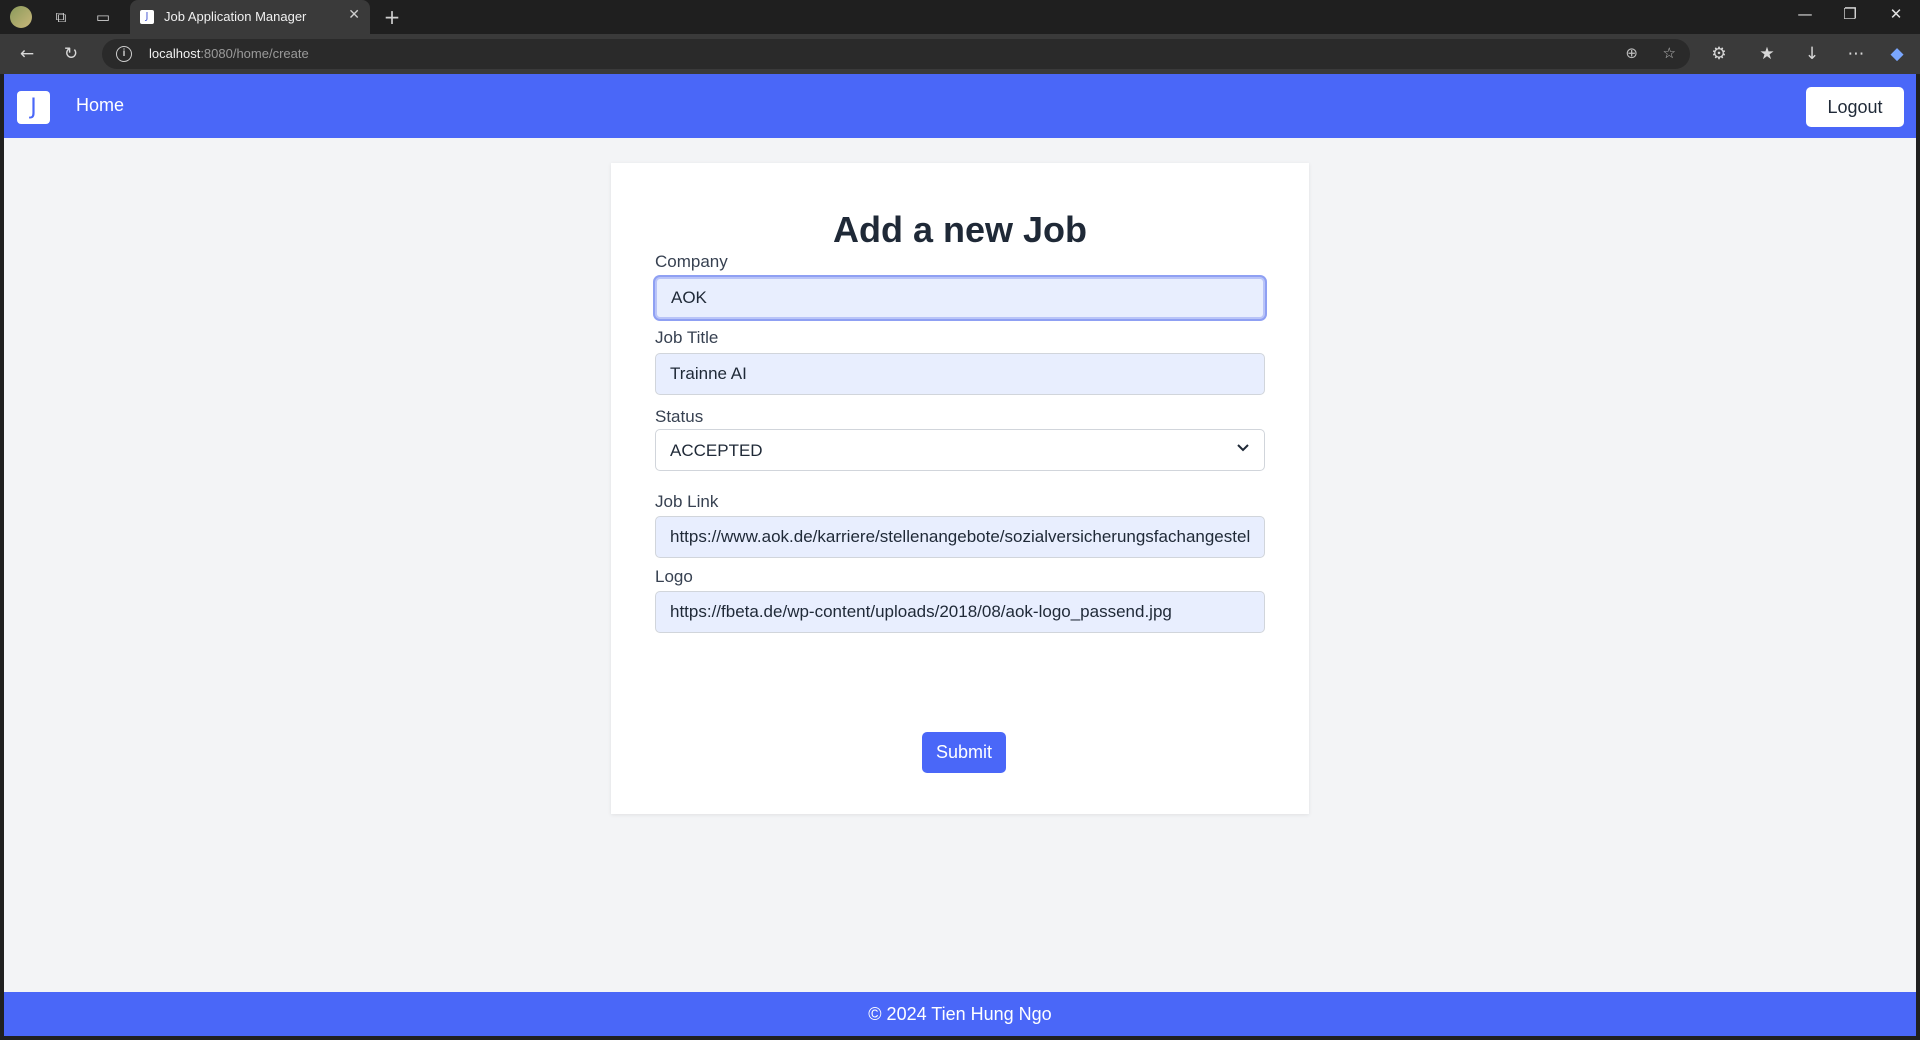 Image resolution: width=1920 pixels, height=1040 pixels. What do you see at coordinates (1850, 14) in the screenshot?
I see `restore-icon: ❐` at bounding box center [1850, 14].